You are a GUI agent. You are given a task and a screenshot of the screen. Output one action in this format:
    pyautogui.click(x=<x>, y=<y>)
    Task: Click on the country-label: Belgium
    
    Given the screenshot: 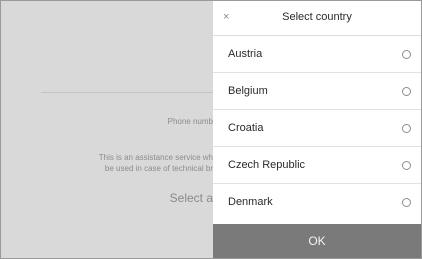 What is the action you would take?
    pyautogui.click(x=248, y=91)
    